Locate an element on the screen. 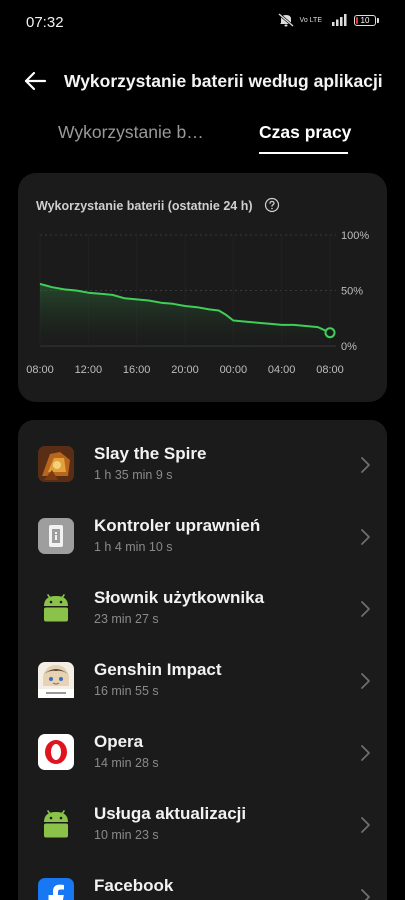 The width and height of the screenshot is (405, 900). slay-the-spire-icon is located at coordinates (56, 464).